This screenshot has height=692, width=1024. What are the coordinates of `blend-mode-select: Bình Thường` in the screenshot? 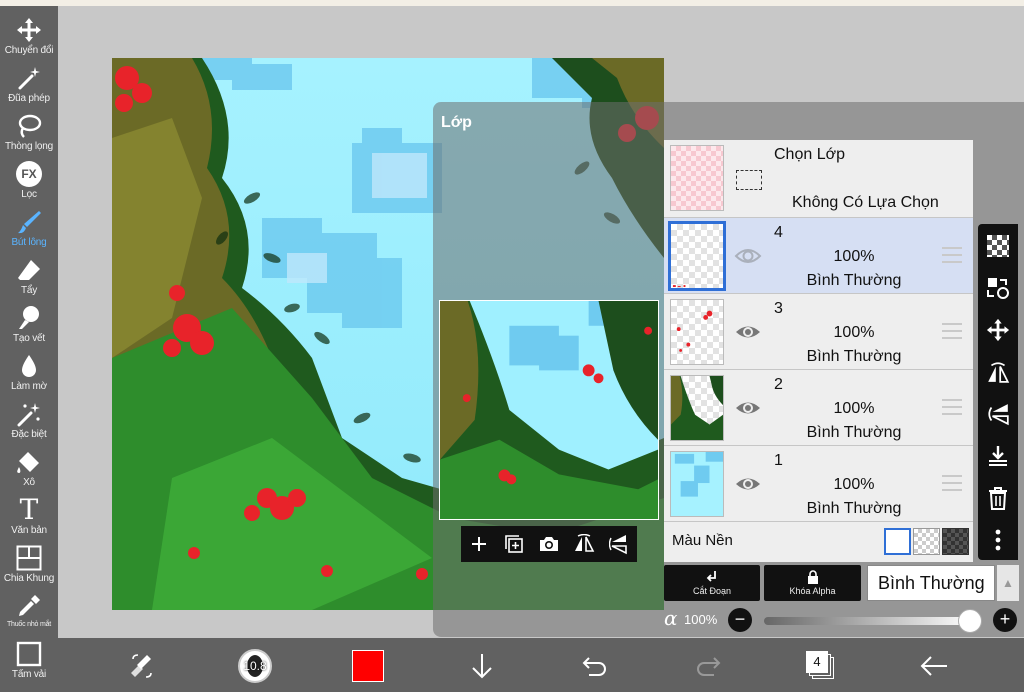 It's located at (931, 583).